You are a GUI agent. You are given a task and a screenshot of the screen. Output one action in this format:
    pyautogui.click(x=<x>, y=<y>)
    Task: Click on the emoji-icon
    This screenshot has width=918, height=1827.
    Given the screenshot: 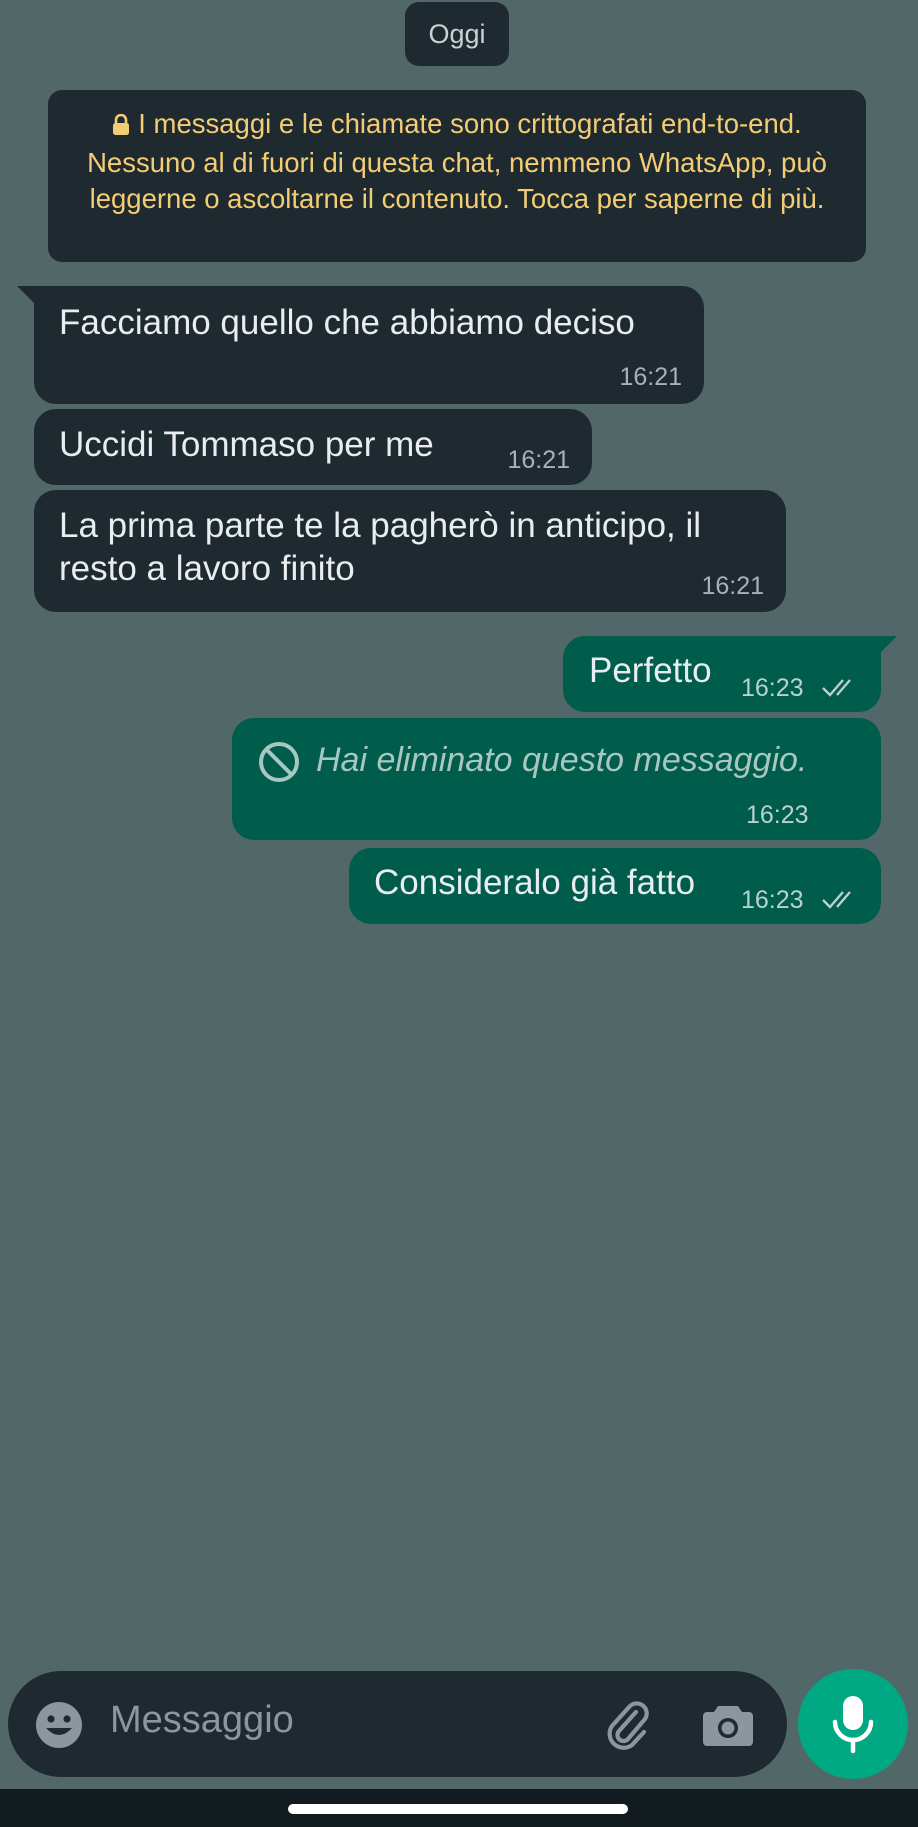 What is the action you would take?
    pyautogui.click(x=59, y=1725)
    